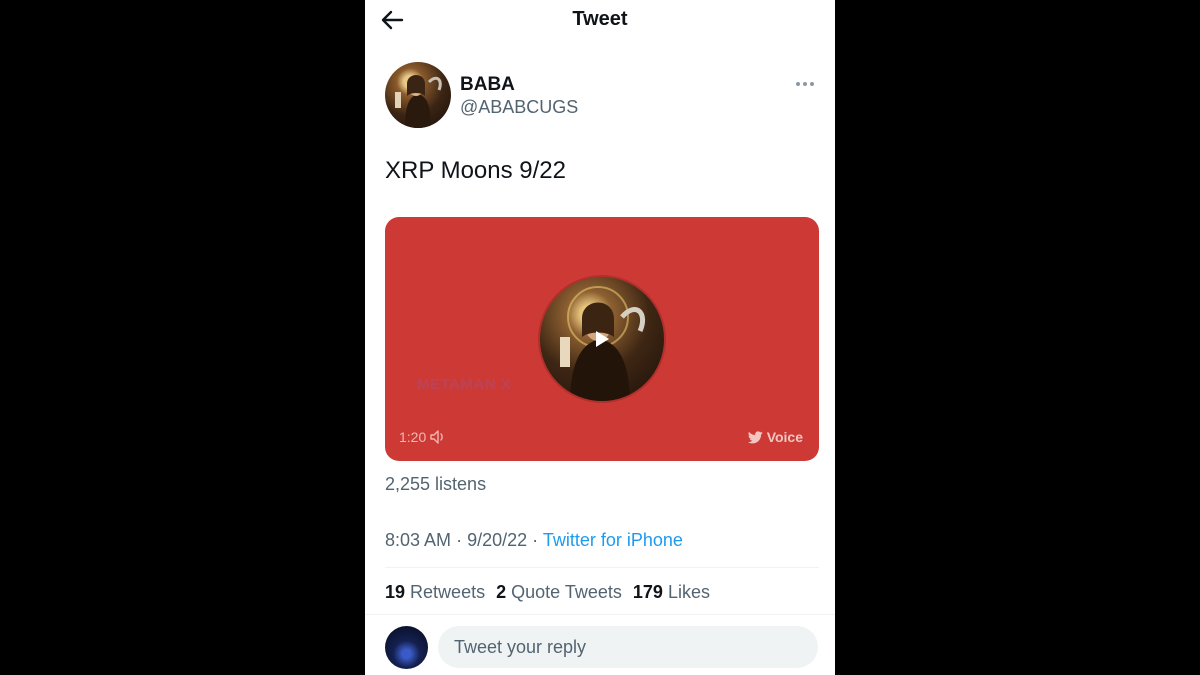  I want to click on reply-avatar, so click(406, 647).